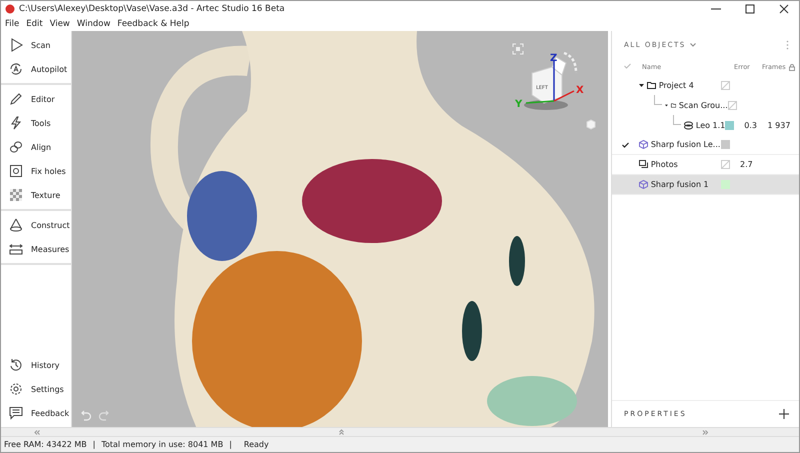 The image size is (800, 453). What do you see at coordinates (36, 225) in the screenshot?
I see `sidebar-item: Construct` at bounding box center [36, 225].